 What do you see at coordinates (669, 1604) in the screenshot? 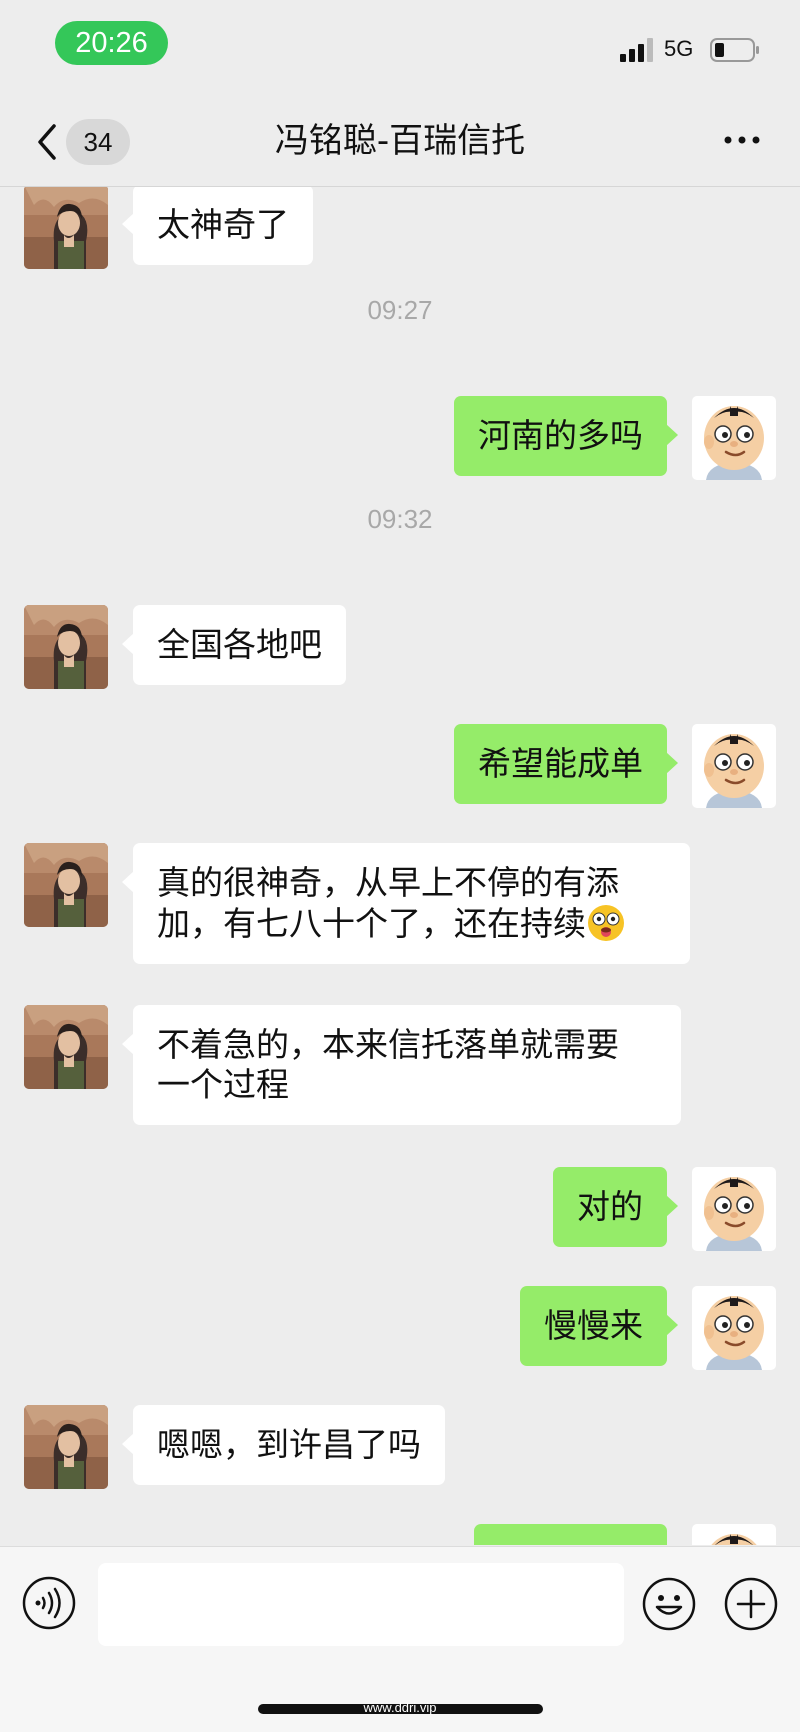
I see `emoji-icon` at bounding box center [669, 1604].